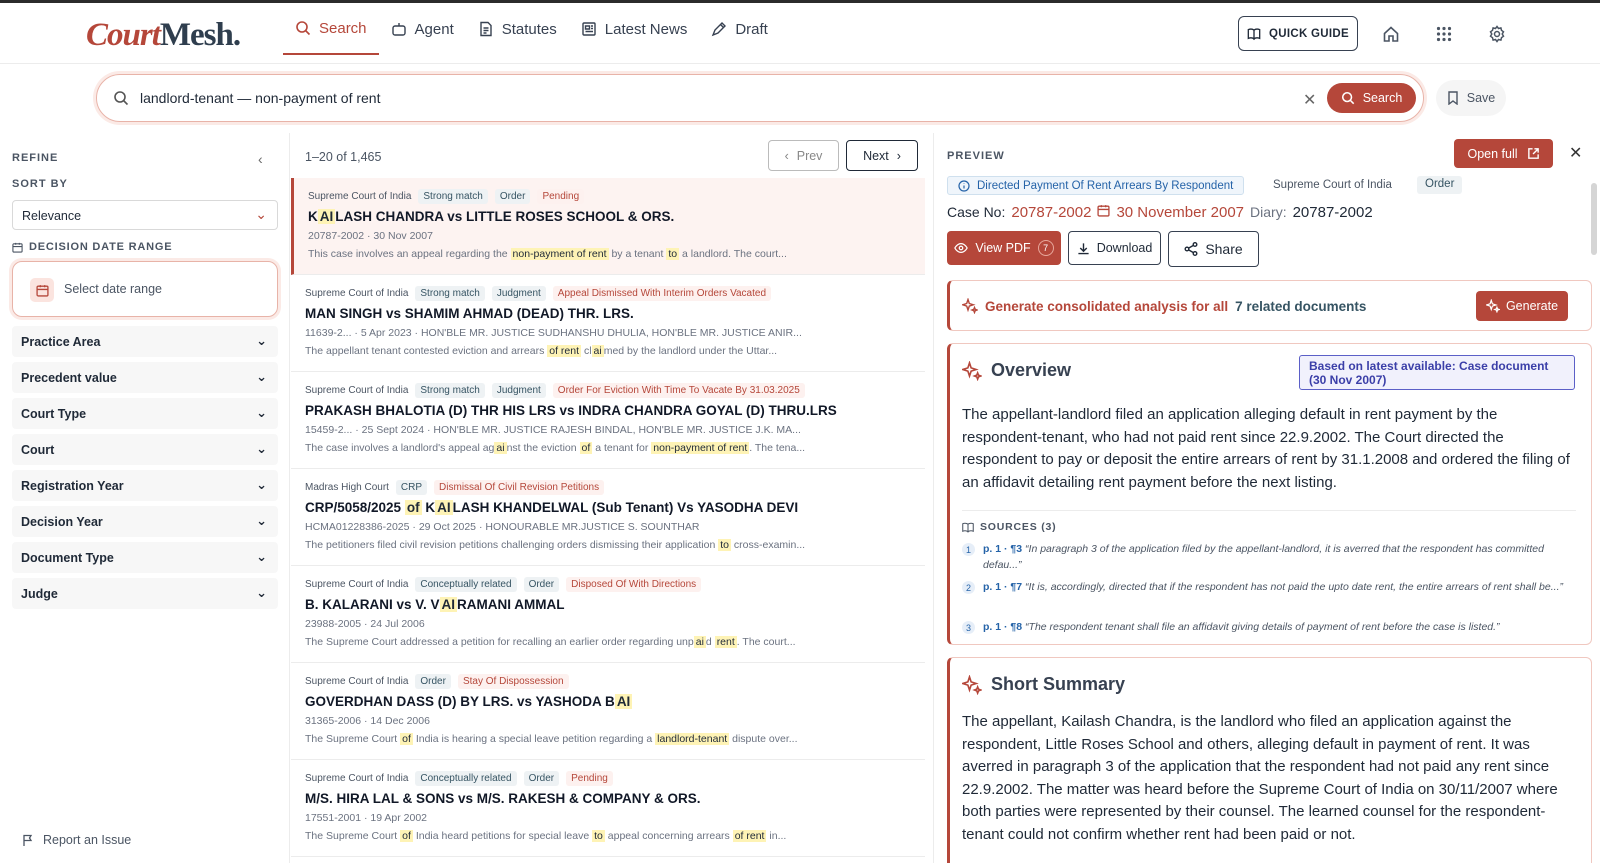 This screenshot has height=863, width=1600. Describe the element at coordinates (260, 98) in the screenshot. I see `search-input: landlord-tenant — non-payment of rent` at that location.